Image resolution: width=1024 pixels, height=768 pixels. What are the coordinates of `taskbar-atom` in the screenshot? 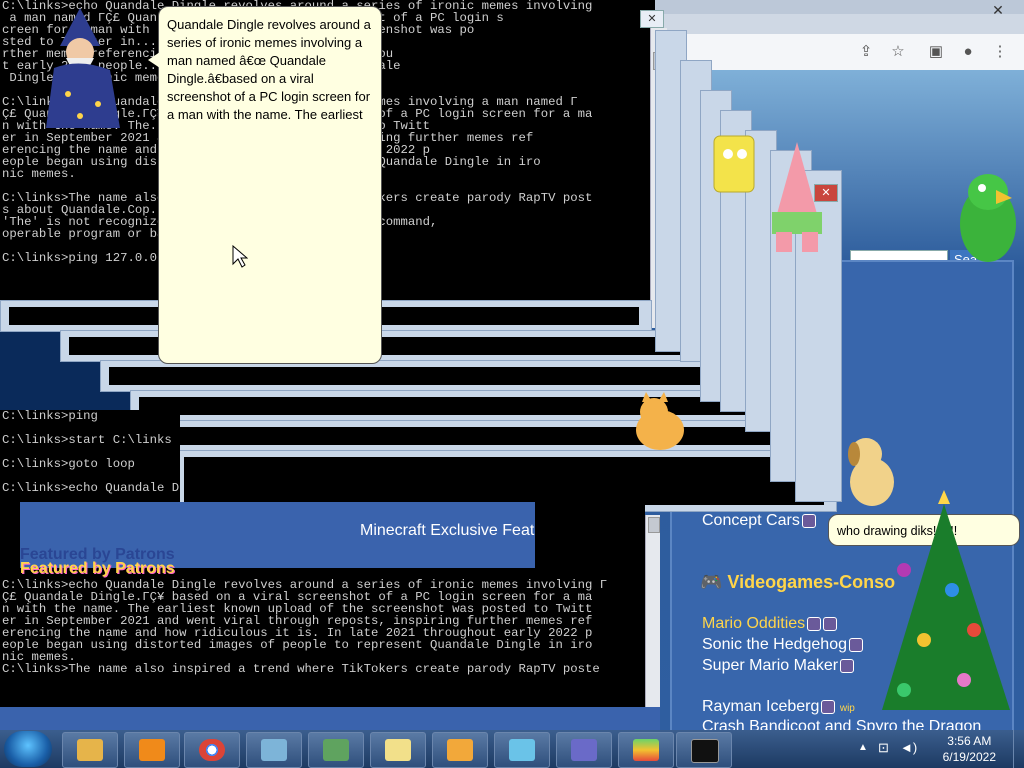 It's located at (522, 750).